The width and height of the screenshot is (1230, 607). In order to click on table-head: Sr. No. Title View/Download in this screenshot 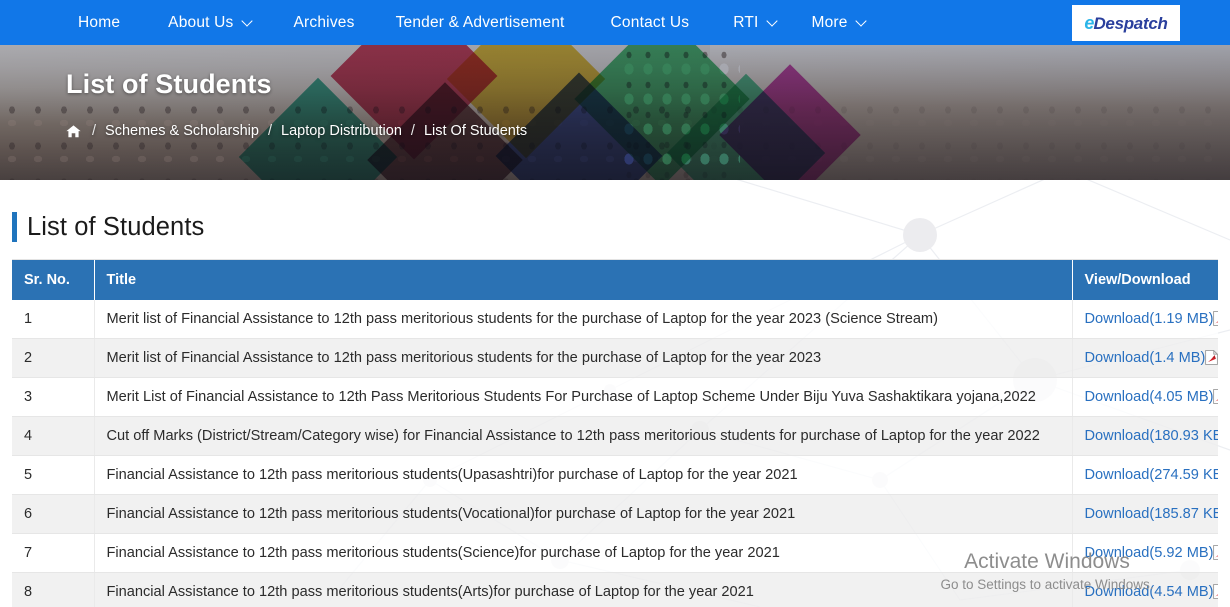, I will do `click(615, 280)`.